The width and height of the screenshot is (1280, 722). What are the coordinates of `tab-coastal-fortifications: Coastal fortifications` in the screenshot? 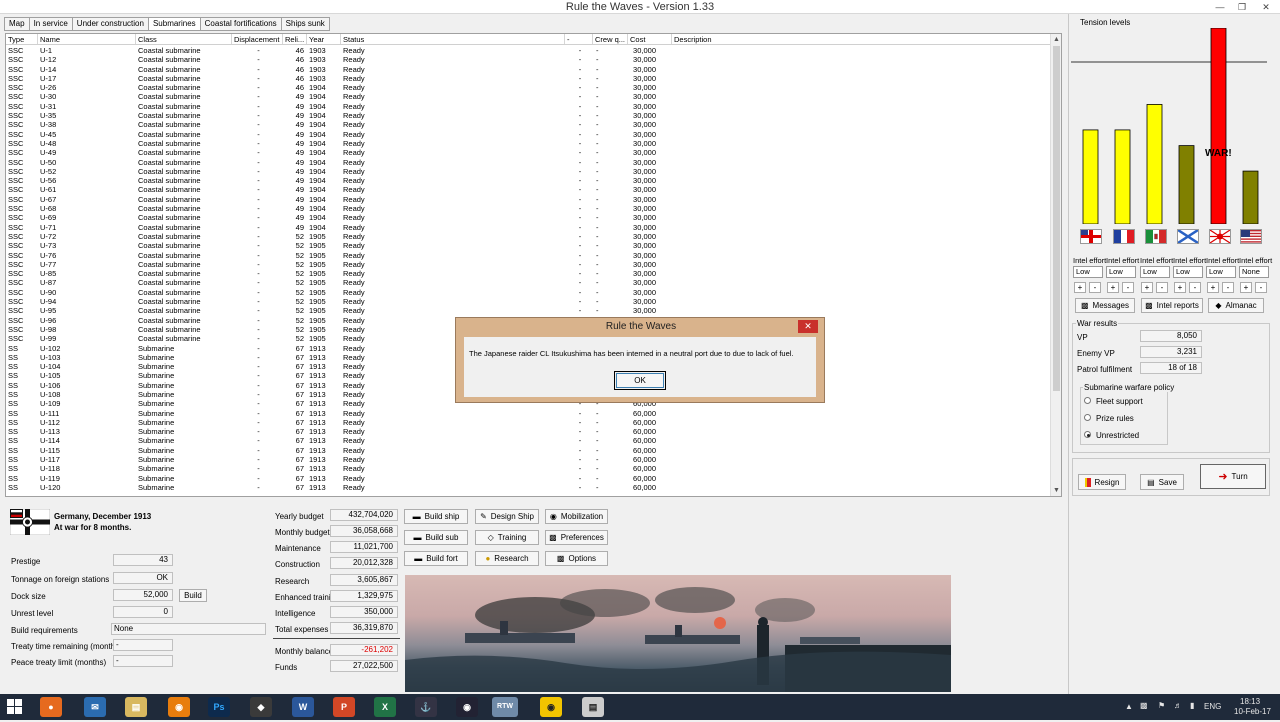 It's located at (240, 24).